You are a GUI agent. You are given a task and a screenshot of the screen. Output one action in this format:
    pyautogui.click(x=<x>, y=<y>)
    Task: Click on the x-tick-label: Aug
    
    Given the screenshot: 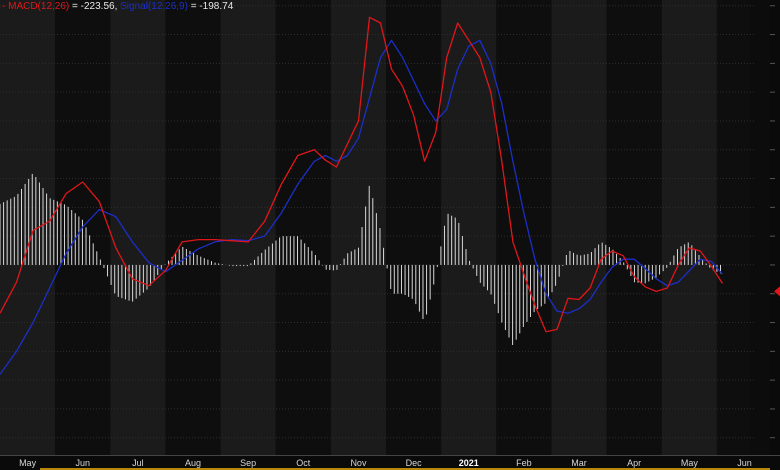 What is the action you would take?
    pyautogui.click(x=193, y=463)
    